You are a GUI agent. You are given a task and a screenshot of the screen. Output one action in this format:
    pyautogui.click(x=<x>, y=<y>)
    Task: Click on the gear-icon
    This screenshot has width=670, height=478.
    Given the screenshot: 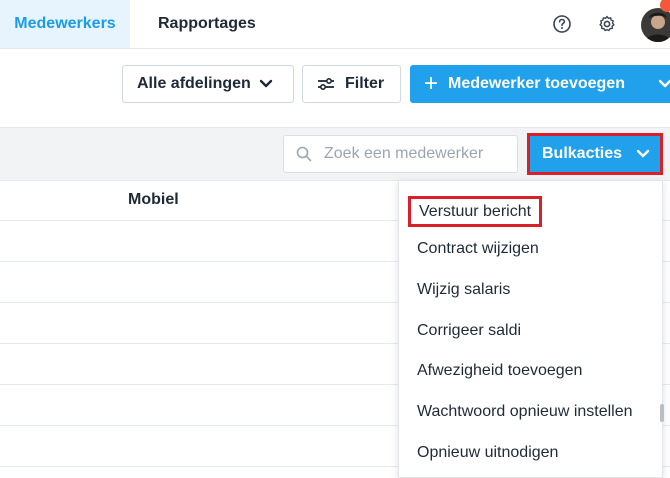 What is the action you would take?
    pyautogui.click(x=607, y=24)
    